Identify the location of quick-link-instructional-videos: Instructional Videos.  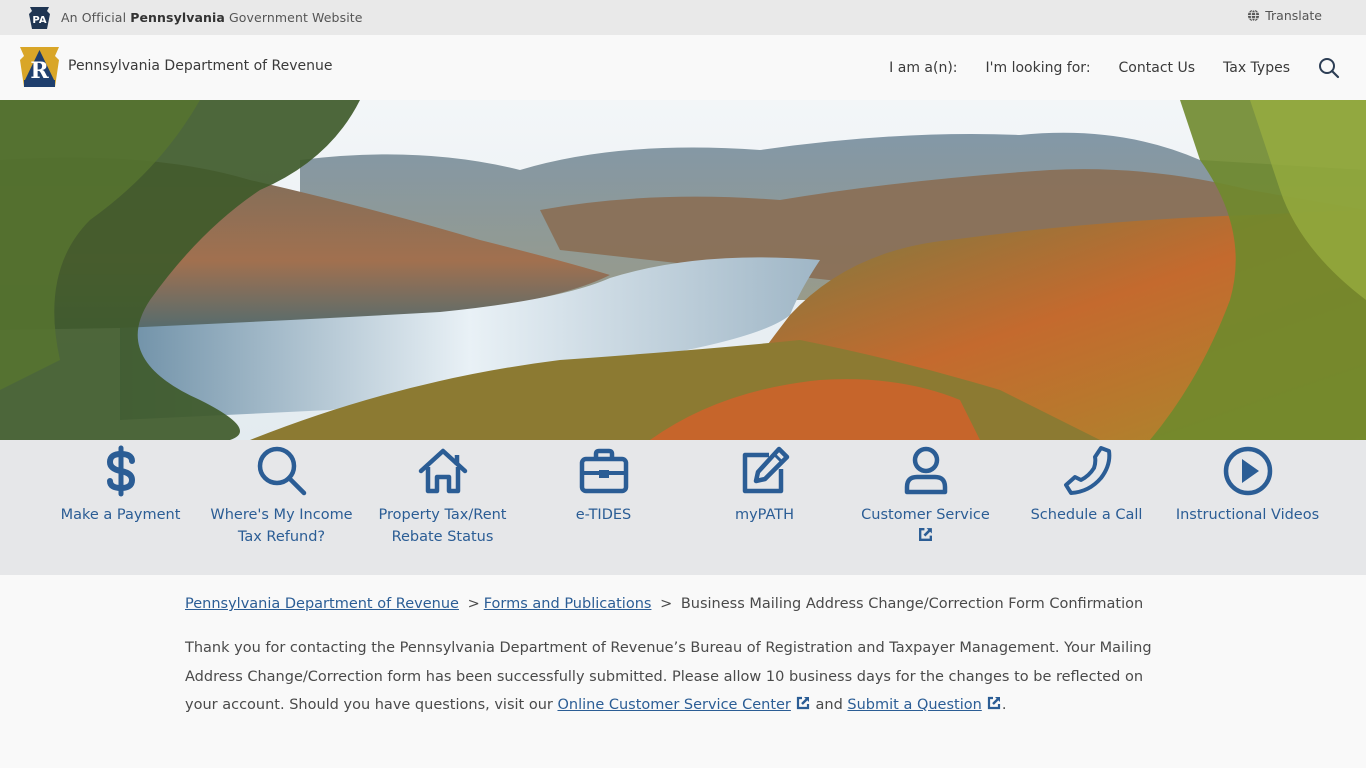
(1247, 507).